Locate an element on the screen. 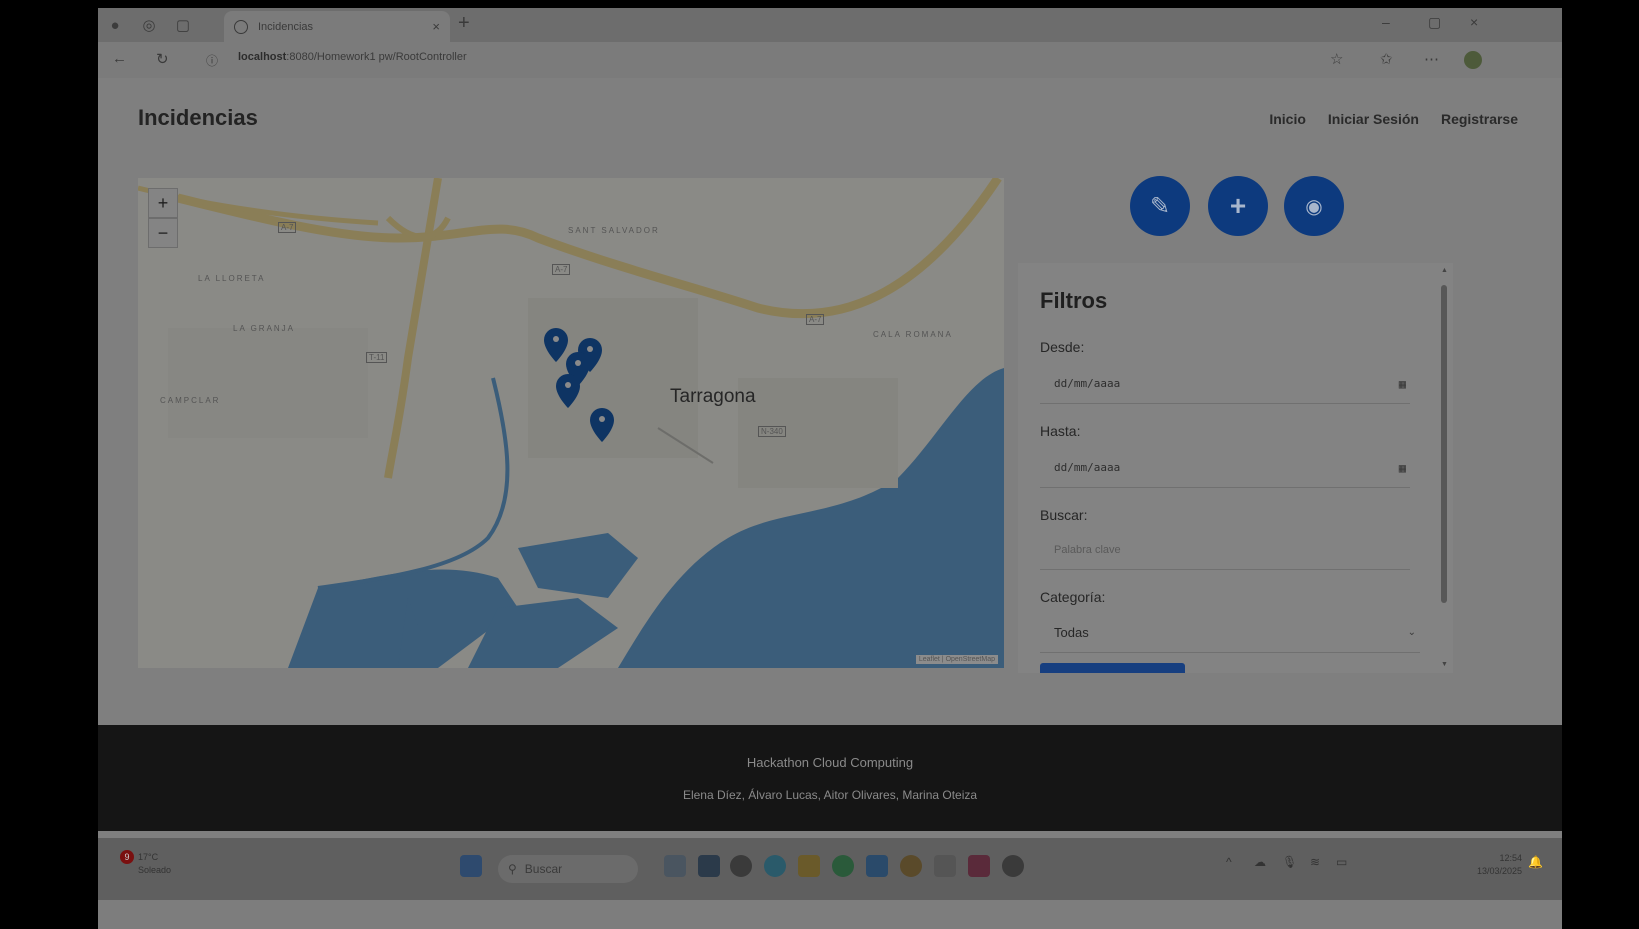 This screenshot has width=1639, height=929. url-host: localhost is located at coordinates (262, 57).